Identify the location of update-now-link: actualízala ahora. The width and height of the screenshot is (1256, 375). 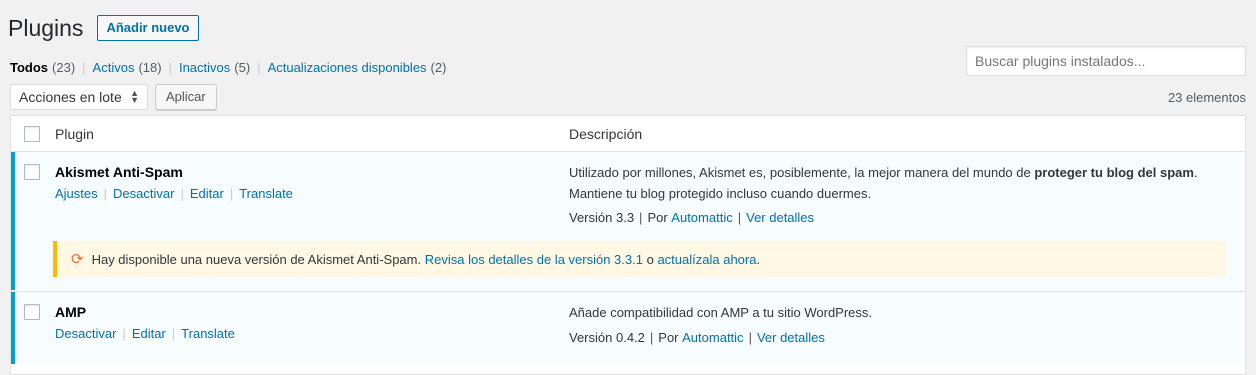
(706, 259).